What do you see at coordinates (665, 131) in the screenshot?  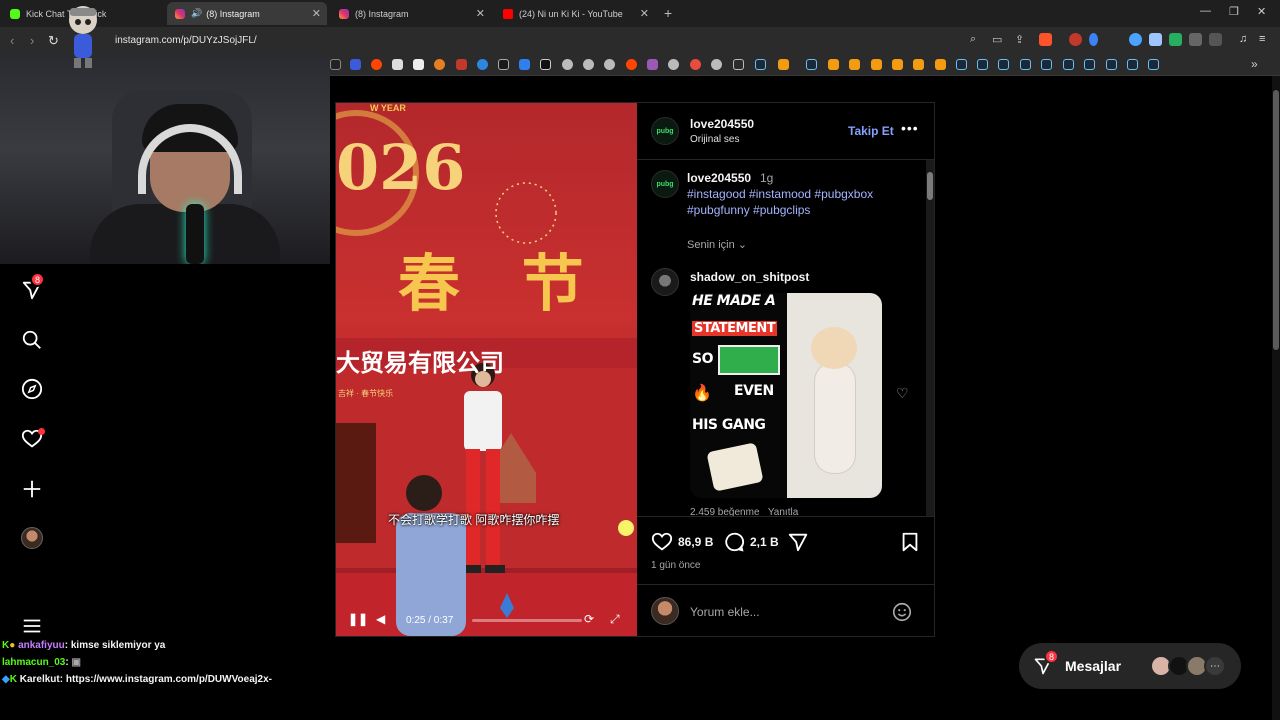 I see `author-avatar: pubg` at bounding box center [665, 131].